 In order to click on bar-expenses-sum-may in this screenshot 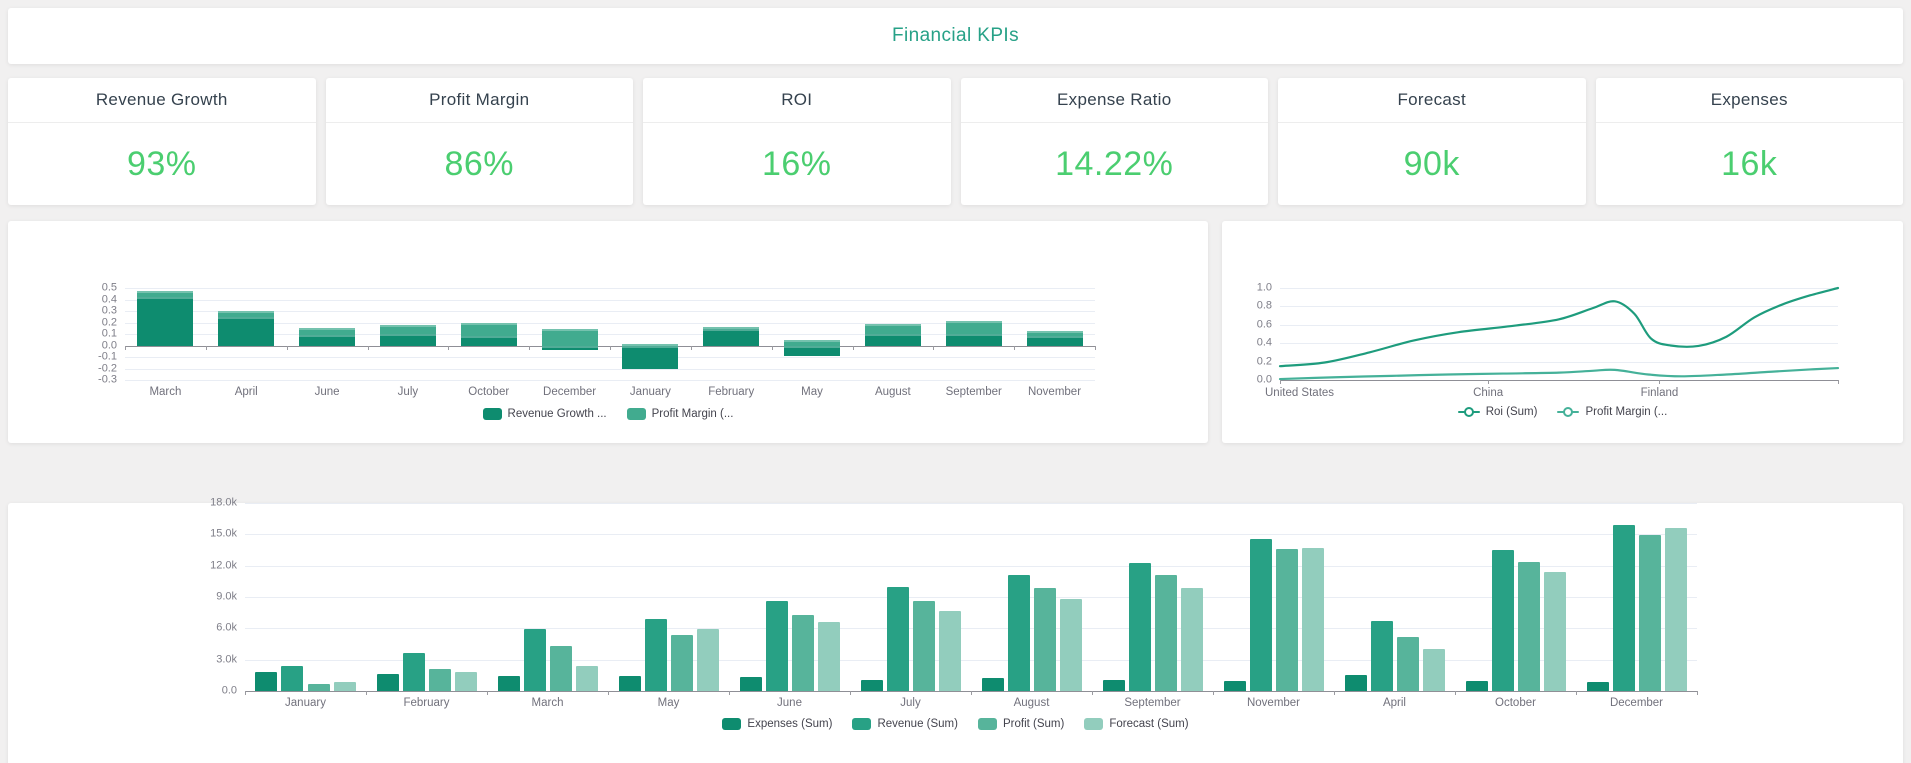, I will do `click(629, 683)`.